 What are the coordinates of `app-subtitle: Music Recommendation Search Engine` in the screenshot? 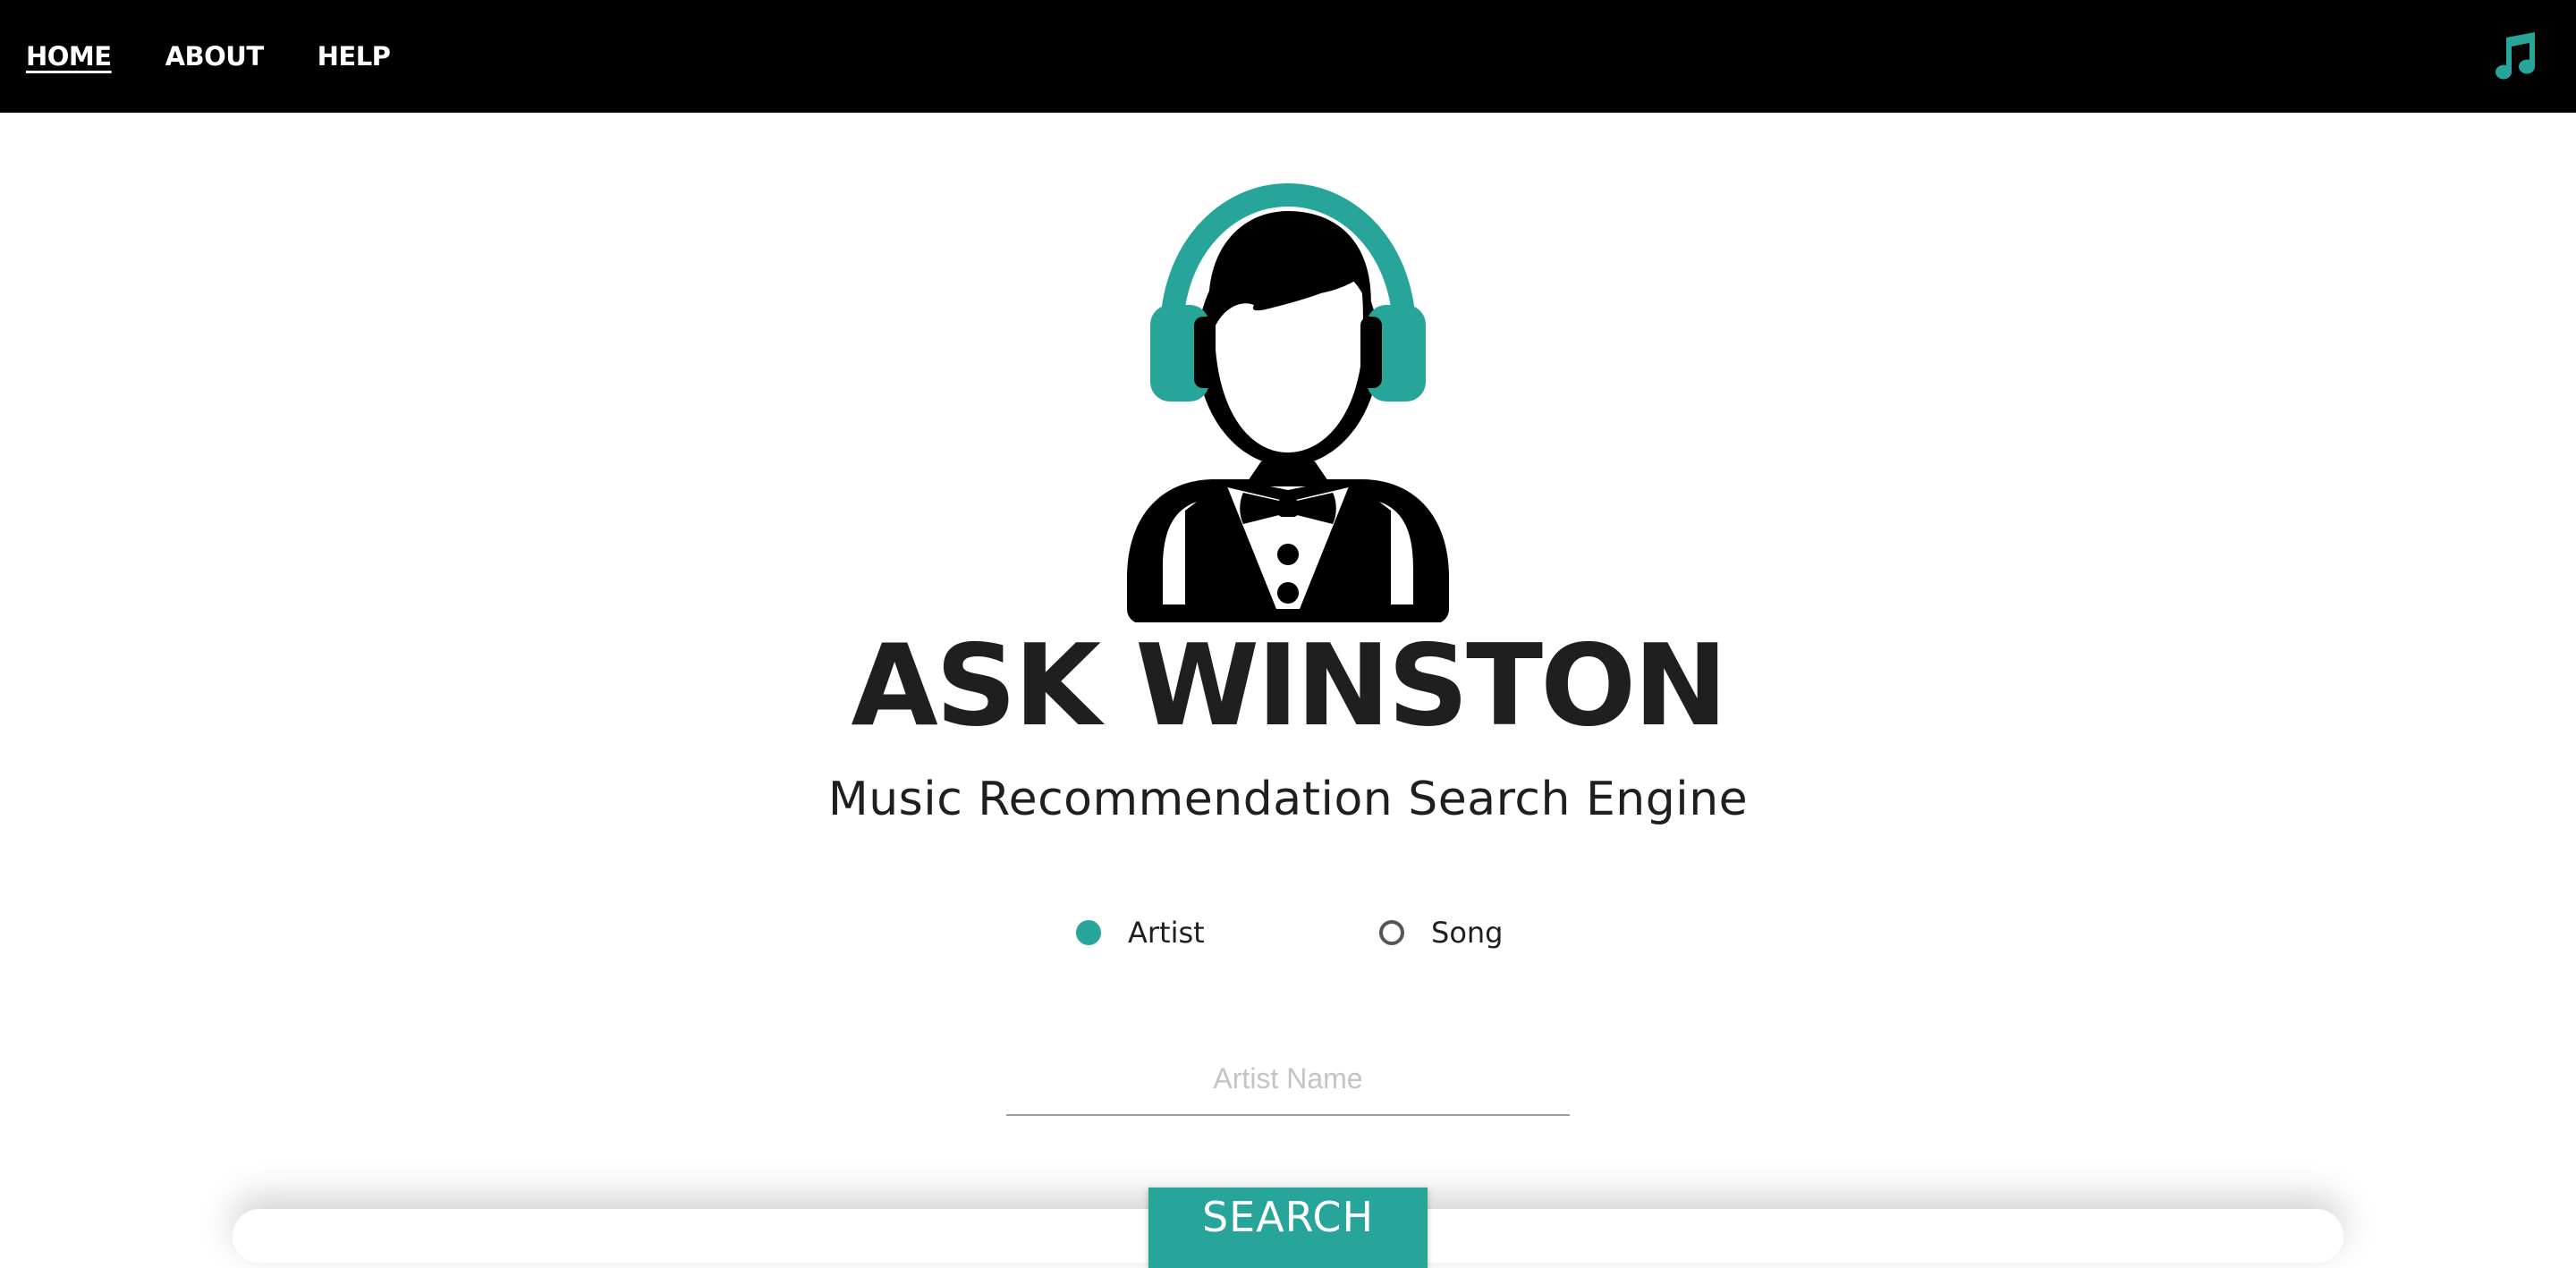 It's located at (1288, 799).